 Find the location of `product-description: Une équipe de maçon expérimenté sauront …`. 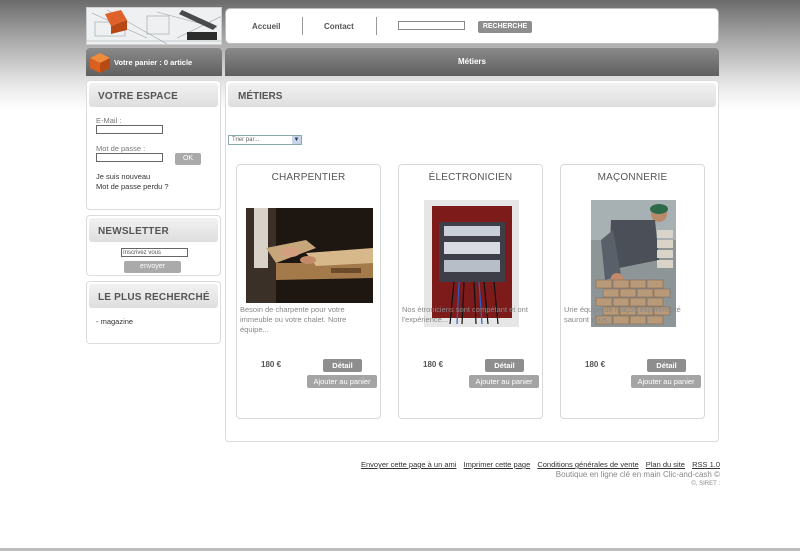

product-description: Une équipe de maçon expérimenté sauront … is located at coordinates (622, 314).